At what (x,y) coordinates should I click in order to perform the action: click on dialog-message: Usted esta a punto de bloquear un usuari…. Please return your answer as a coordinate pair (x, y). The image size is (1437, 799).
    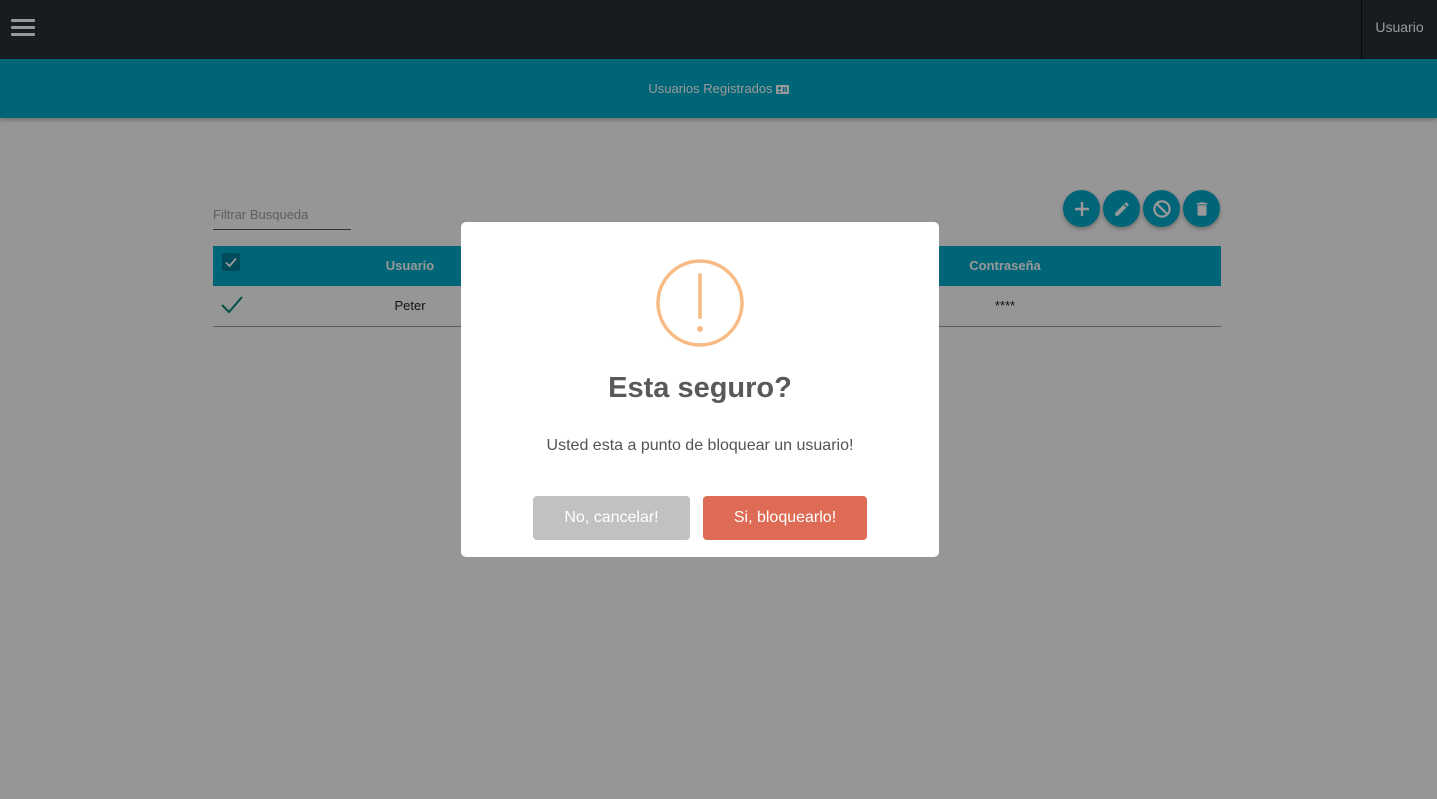
    Looking at the image, I should click on (700, 445).